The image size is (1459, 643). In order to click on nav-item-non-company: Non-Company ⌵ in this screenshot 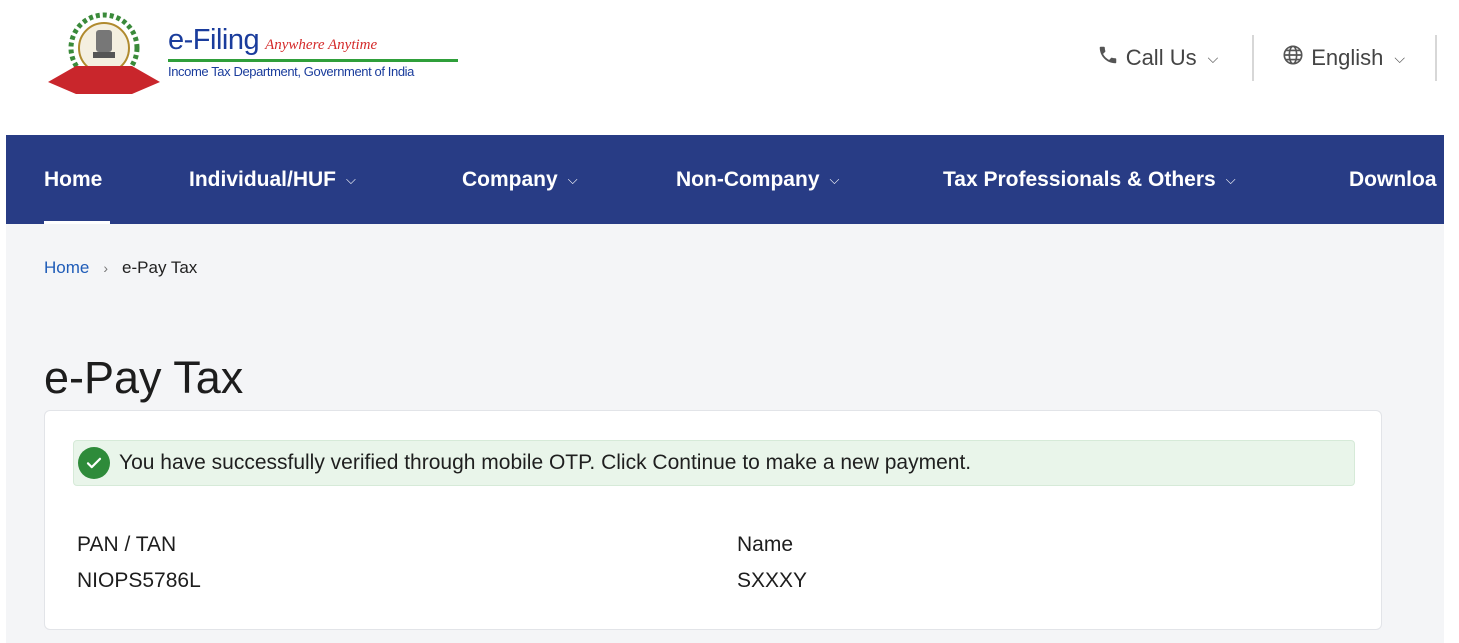, I will do `click(757, 179)`.